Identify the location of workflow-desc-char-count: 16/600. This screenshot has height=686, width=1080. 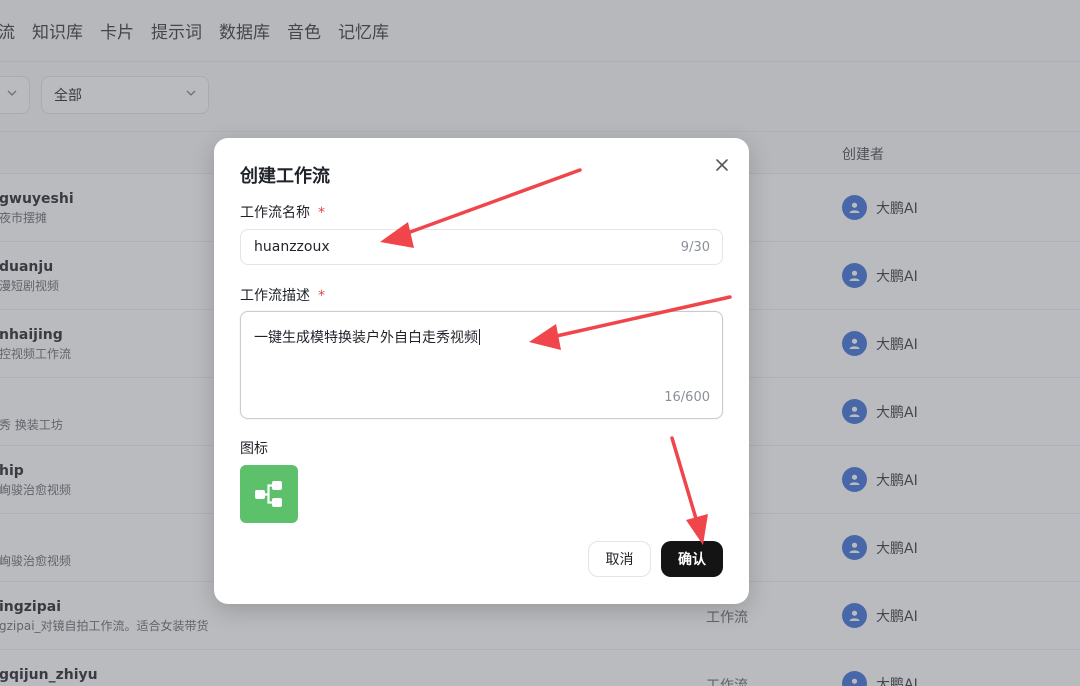
(687, 397).